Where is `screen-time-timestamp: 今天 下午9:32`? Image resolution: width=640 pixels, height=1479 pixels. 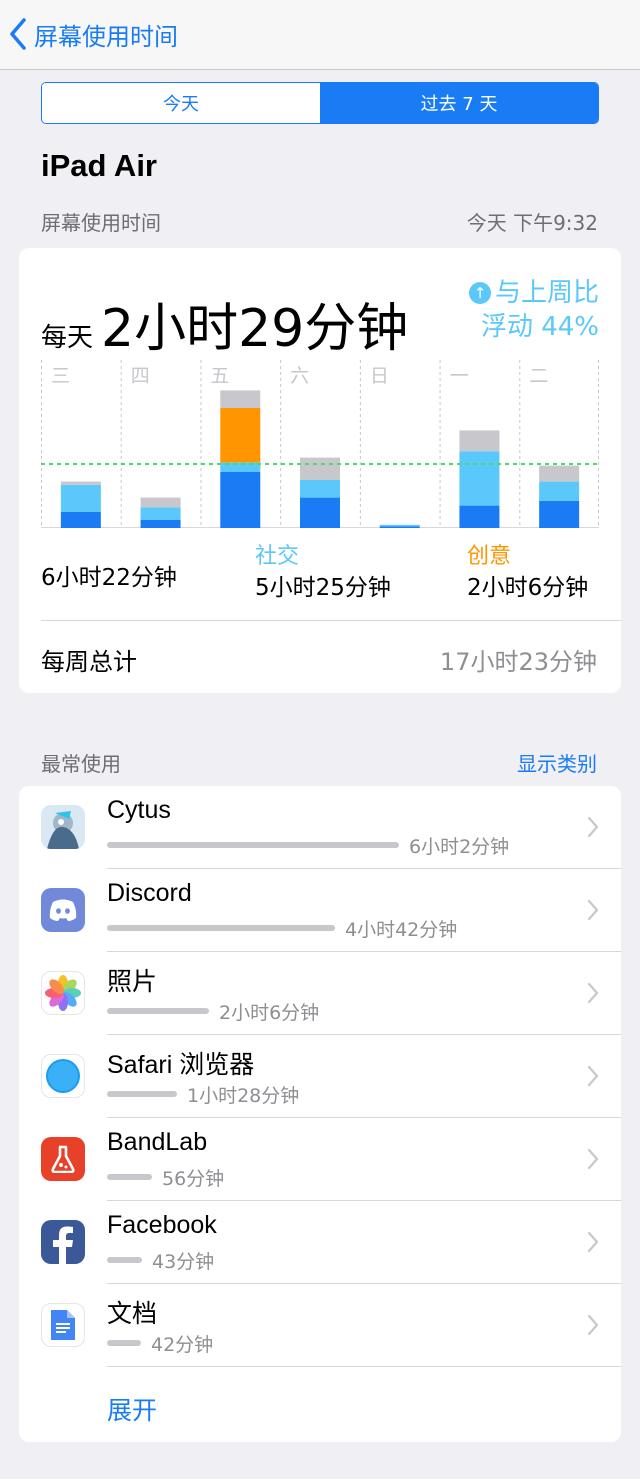 screen-time-timestamp: 今天 下午9:32 is located at coordinates (532, 223).